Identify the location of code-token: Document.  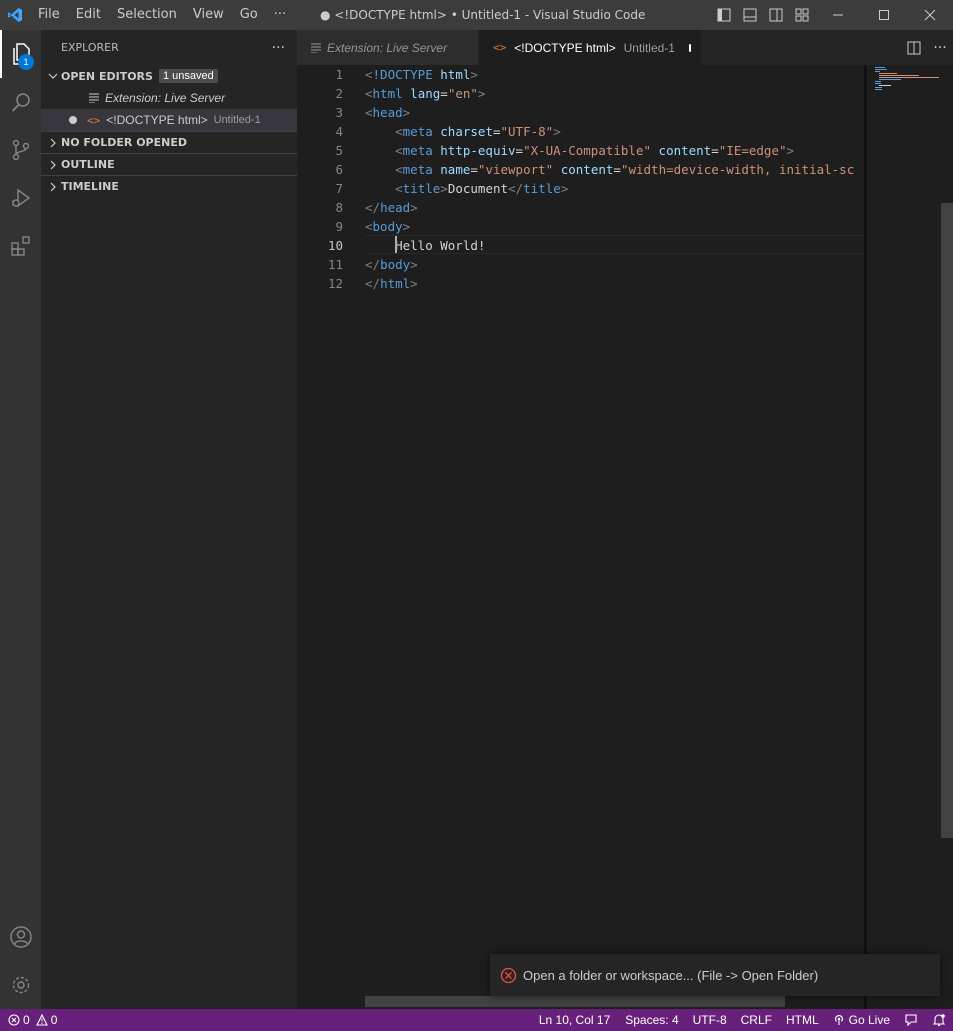
(478, 188).